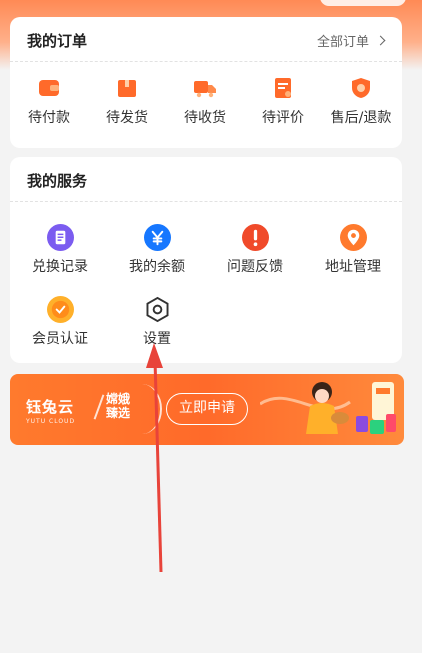 The width and height of the screenshot is (422, 653). Describe the element at coordinates (60, 253) in the screenshot. I see `service-exchange-record: 兑换记录` at that location.